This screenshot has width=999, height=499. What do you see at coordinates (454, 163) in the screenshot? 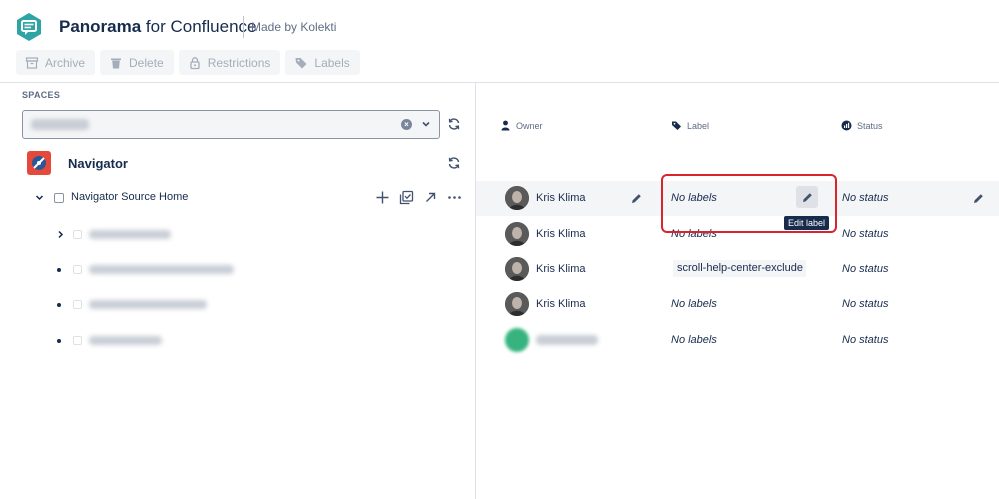
I see `refresh-space-icon` at bounding box center [454, 163].